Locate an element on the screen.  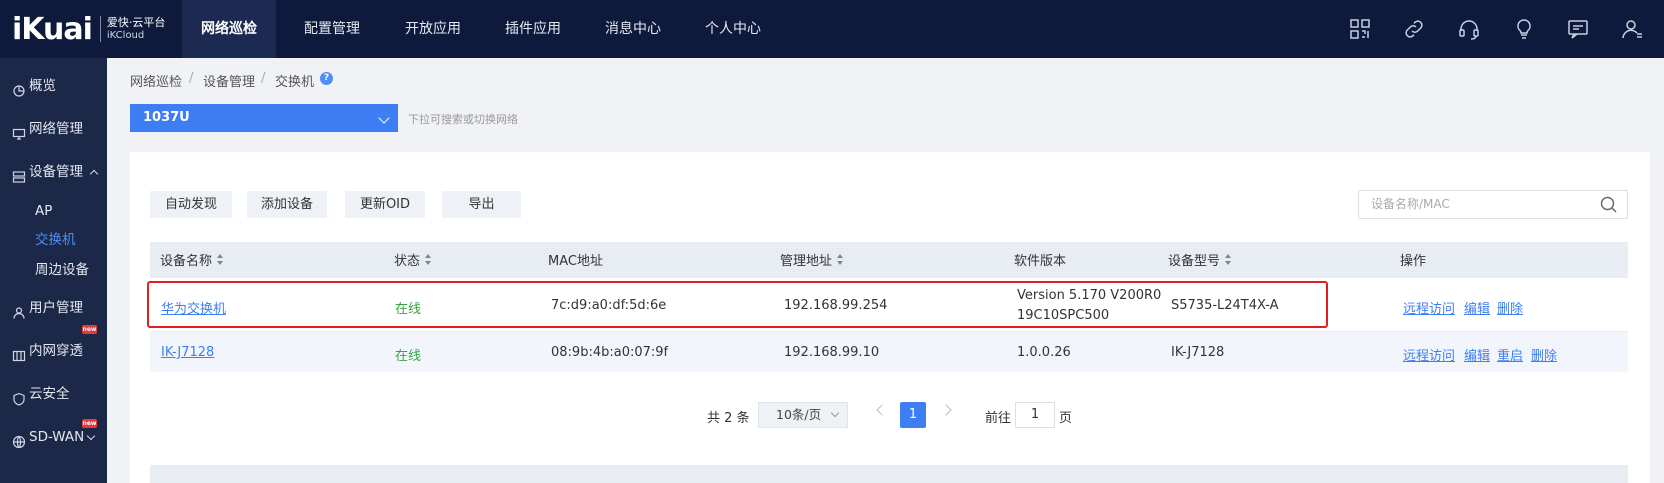
sidebar-sub-ap: AP is located at coordinates (43, 211).